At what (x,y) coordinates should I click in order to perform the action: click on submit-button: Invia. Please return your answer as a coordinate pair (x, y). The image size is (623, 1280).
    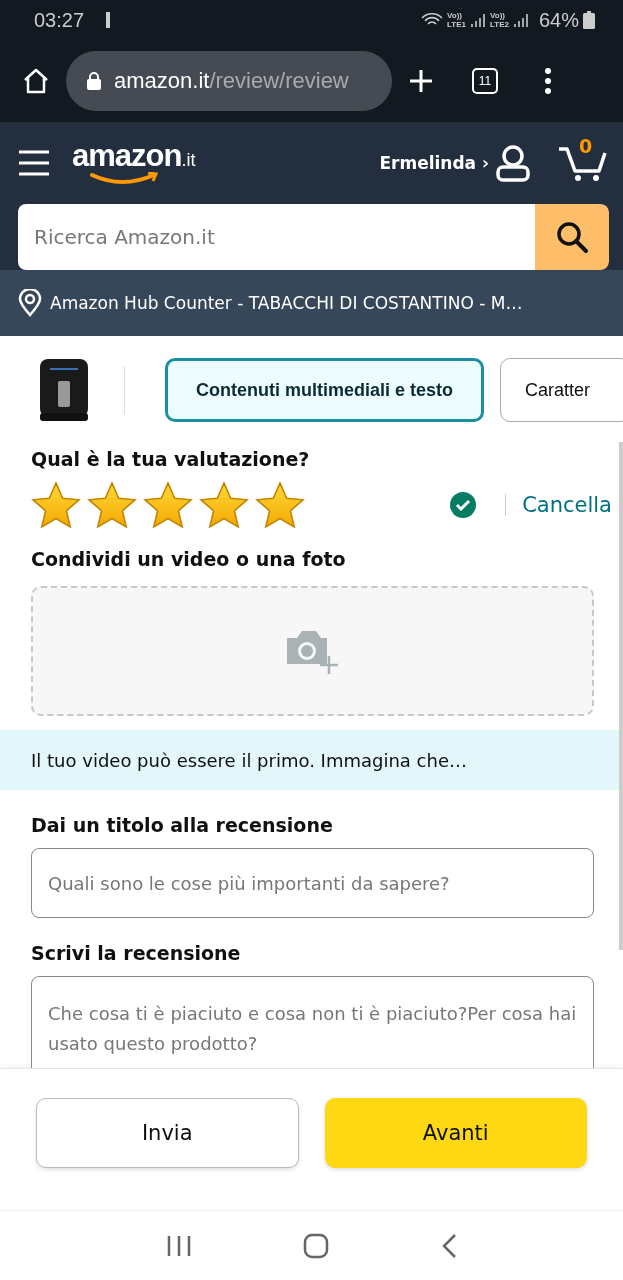
    Looking at the image, I should click on (167, 1132).